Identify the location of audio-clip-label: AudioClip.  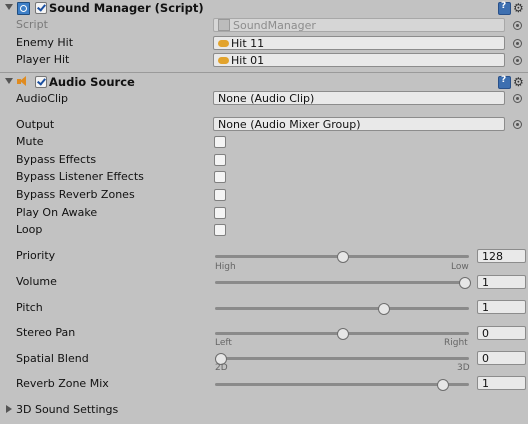
(42, 98).